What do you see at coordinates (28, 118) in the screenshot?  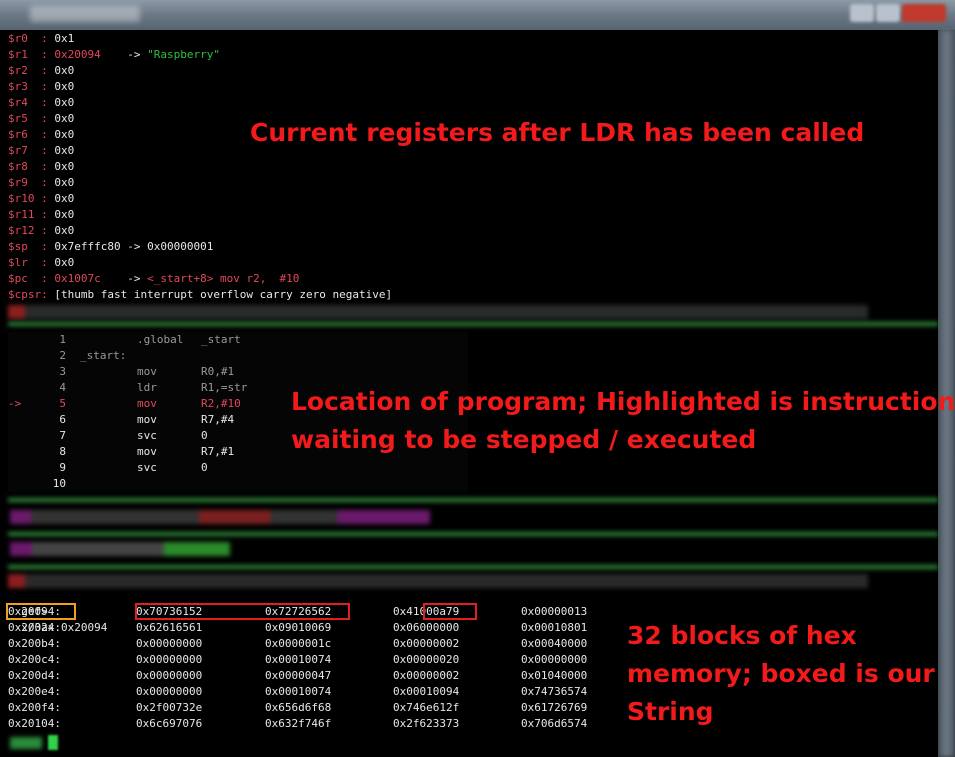 I see `register-name: $r5 :` at bounding box center [28, 118].